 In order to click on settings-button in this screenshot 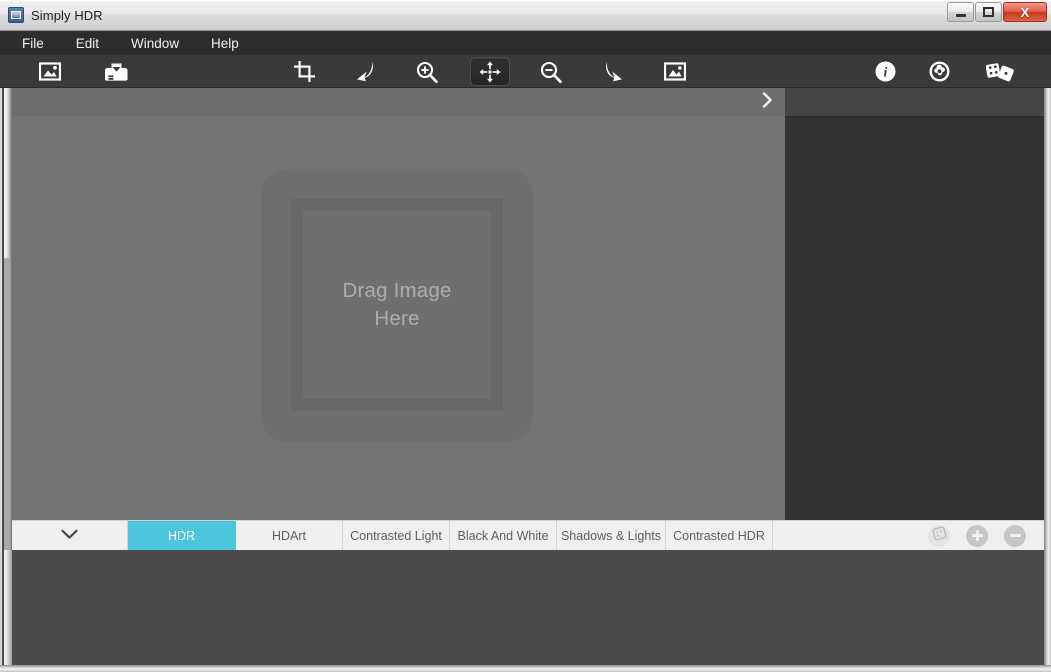, I will do `click(939, 71)`.